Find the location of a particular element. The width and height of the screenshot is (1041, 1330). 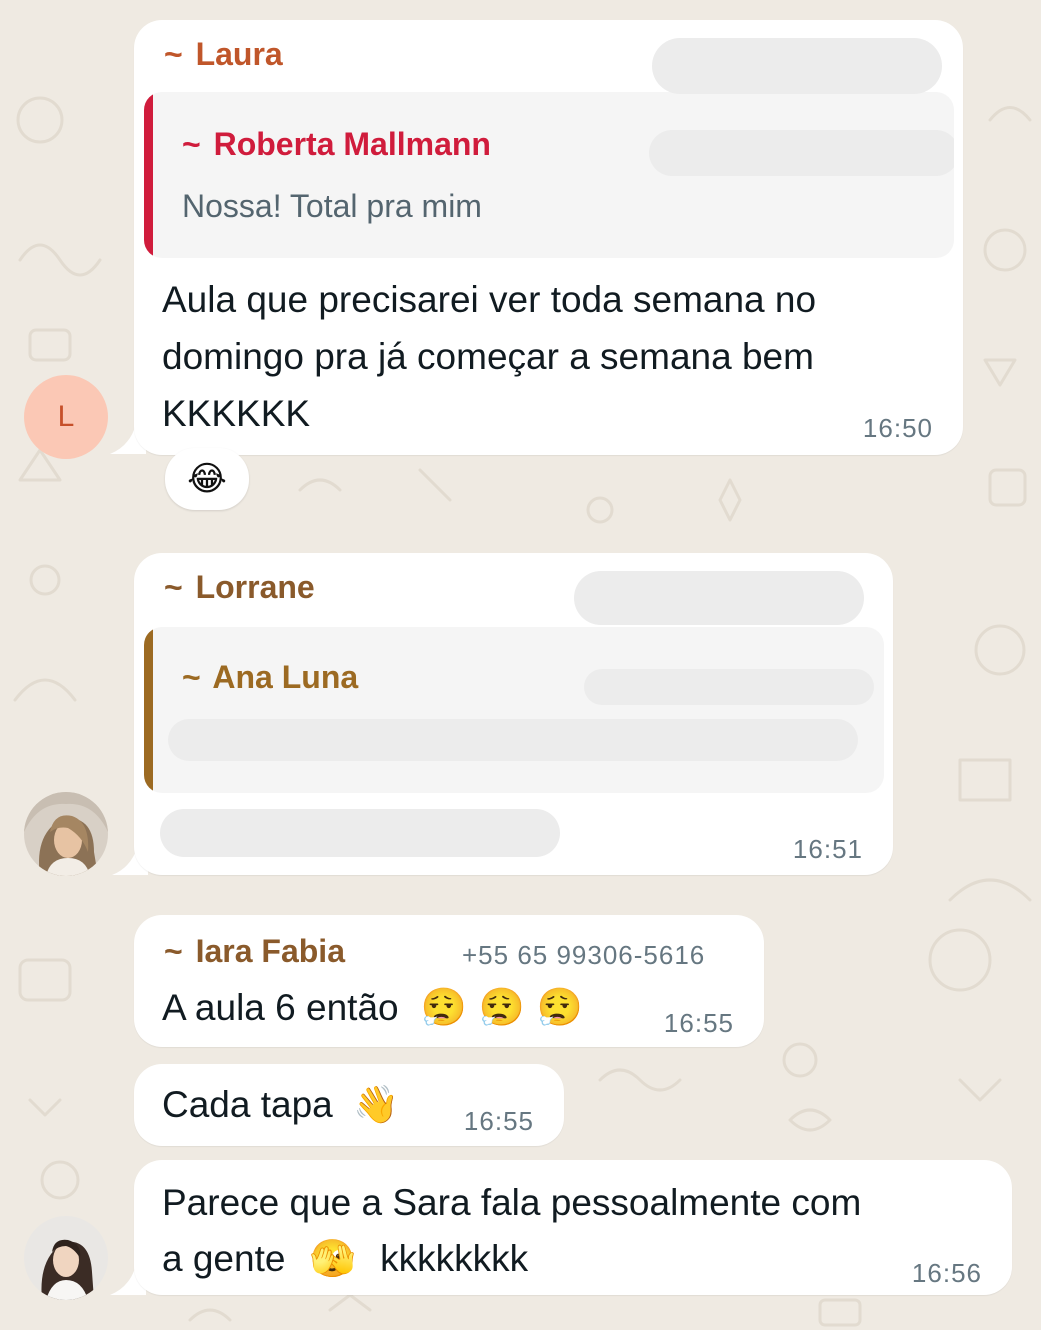

message-line: KKKKKK is located at coordinates (236, 413).